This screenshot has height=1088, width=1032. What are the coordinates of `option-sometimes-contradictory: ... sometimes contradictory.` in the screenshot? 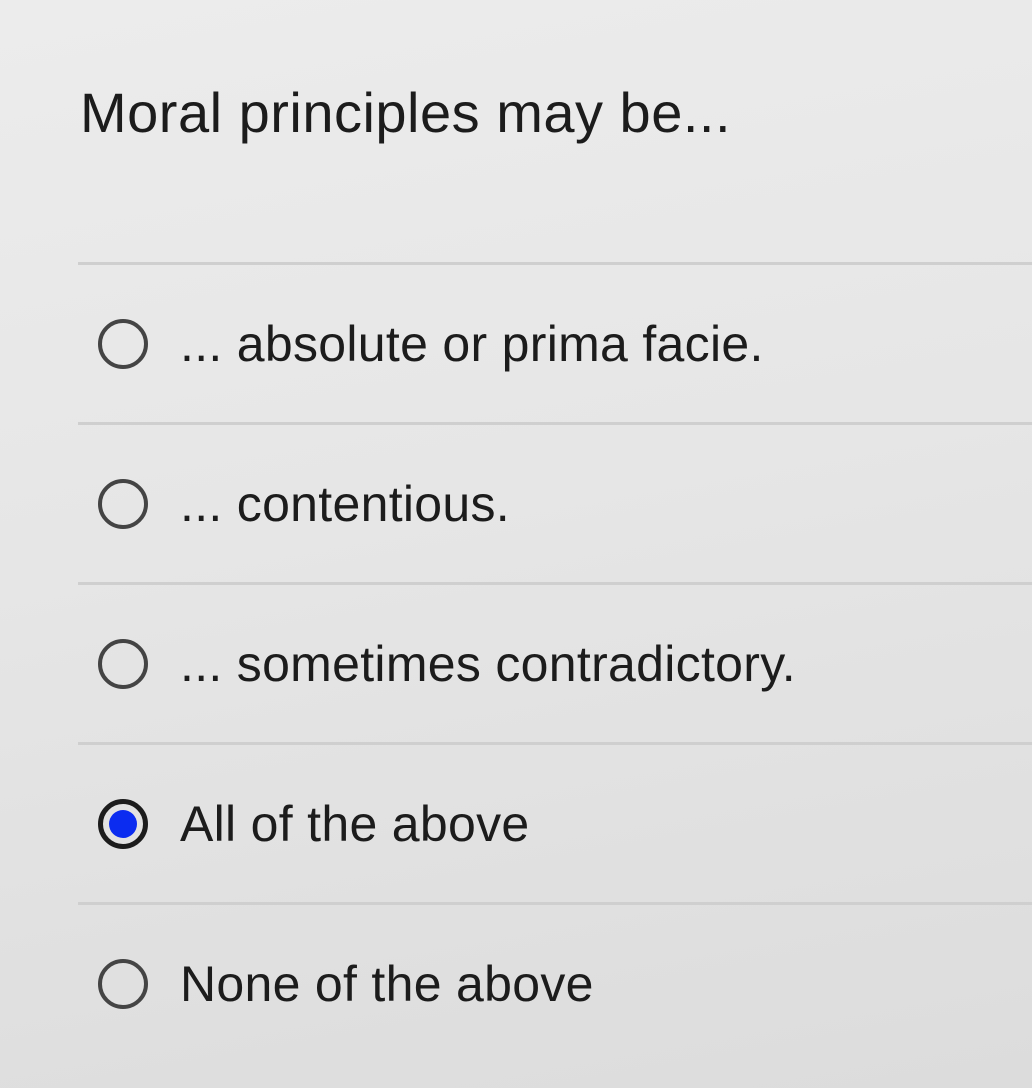 It's located at (555, 662).